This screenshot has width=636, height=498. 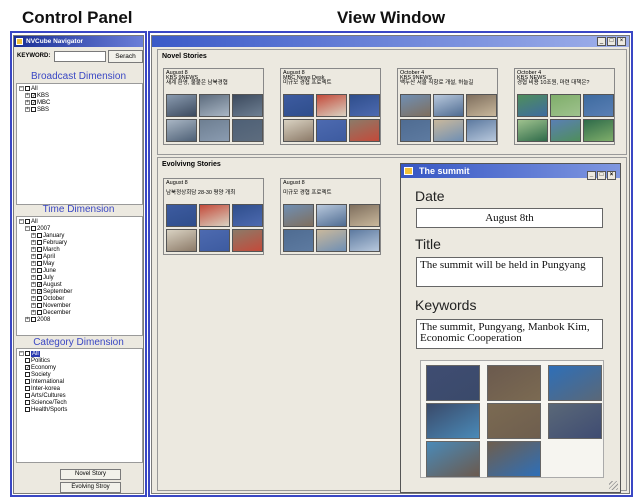 What do you see at coordinates (78, 41) in the screenshot?
I see `control-panel-titlebar: NVCube Navigator` at bounding box center [78, 41].